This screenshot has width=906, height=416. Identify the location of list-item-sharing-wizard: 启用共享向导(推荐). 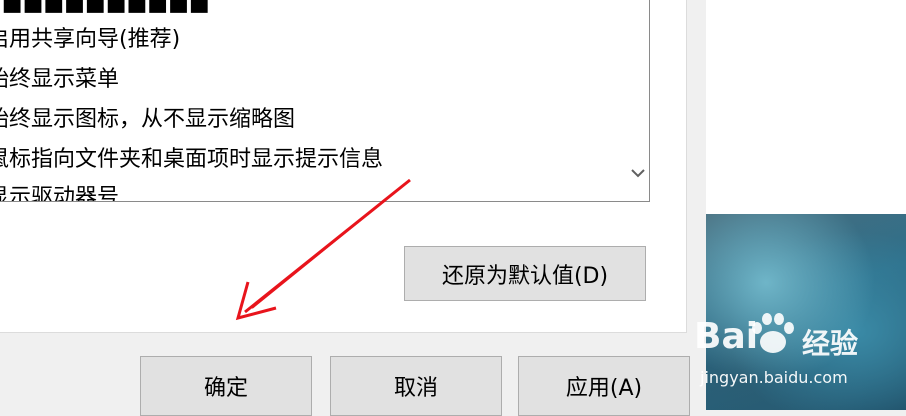
(90, 40).